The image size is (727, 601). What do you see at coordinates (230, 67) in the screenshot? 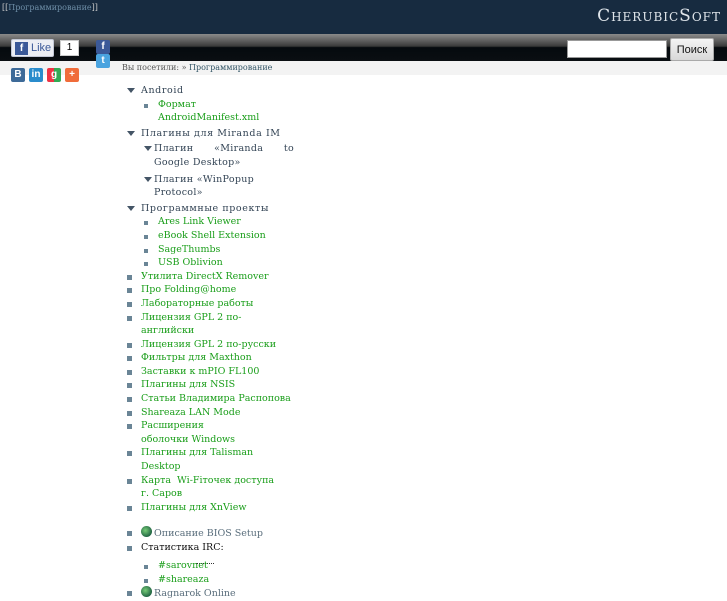
I see `visited-link: Программирование` at bounding box center [230, 67].